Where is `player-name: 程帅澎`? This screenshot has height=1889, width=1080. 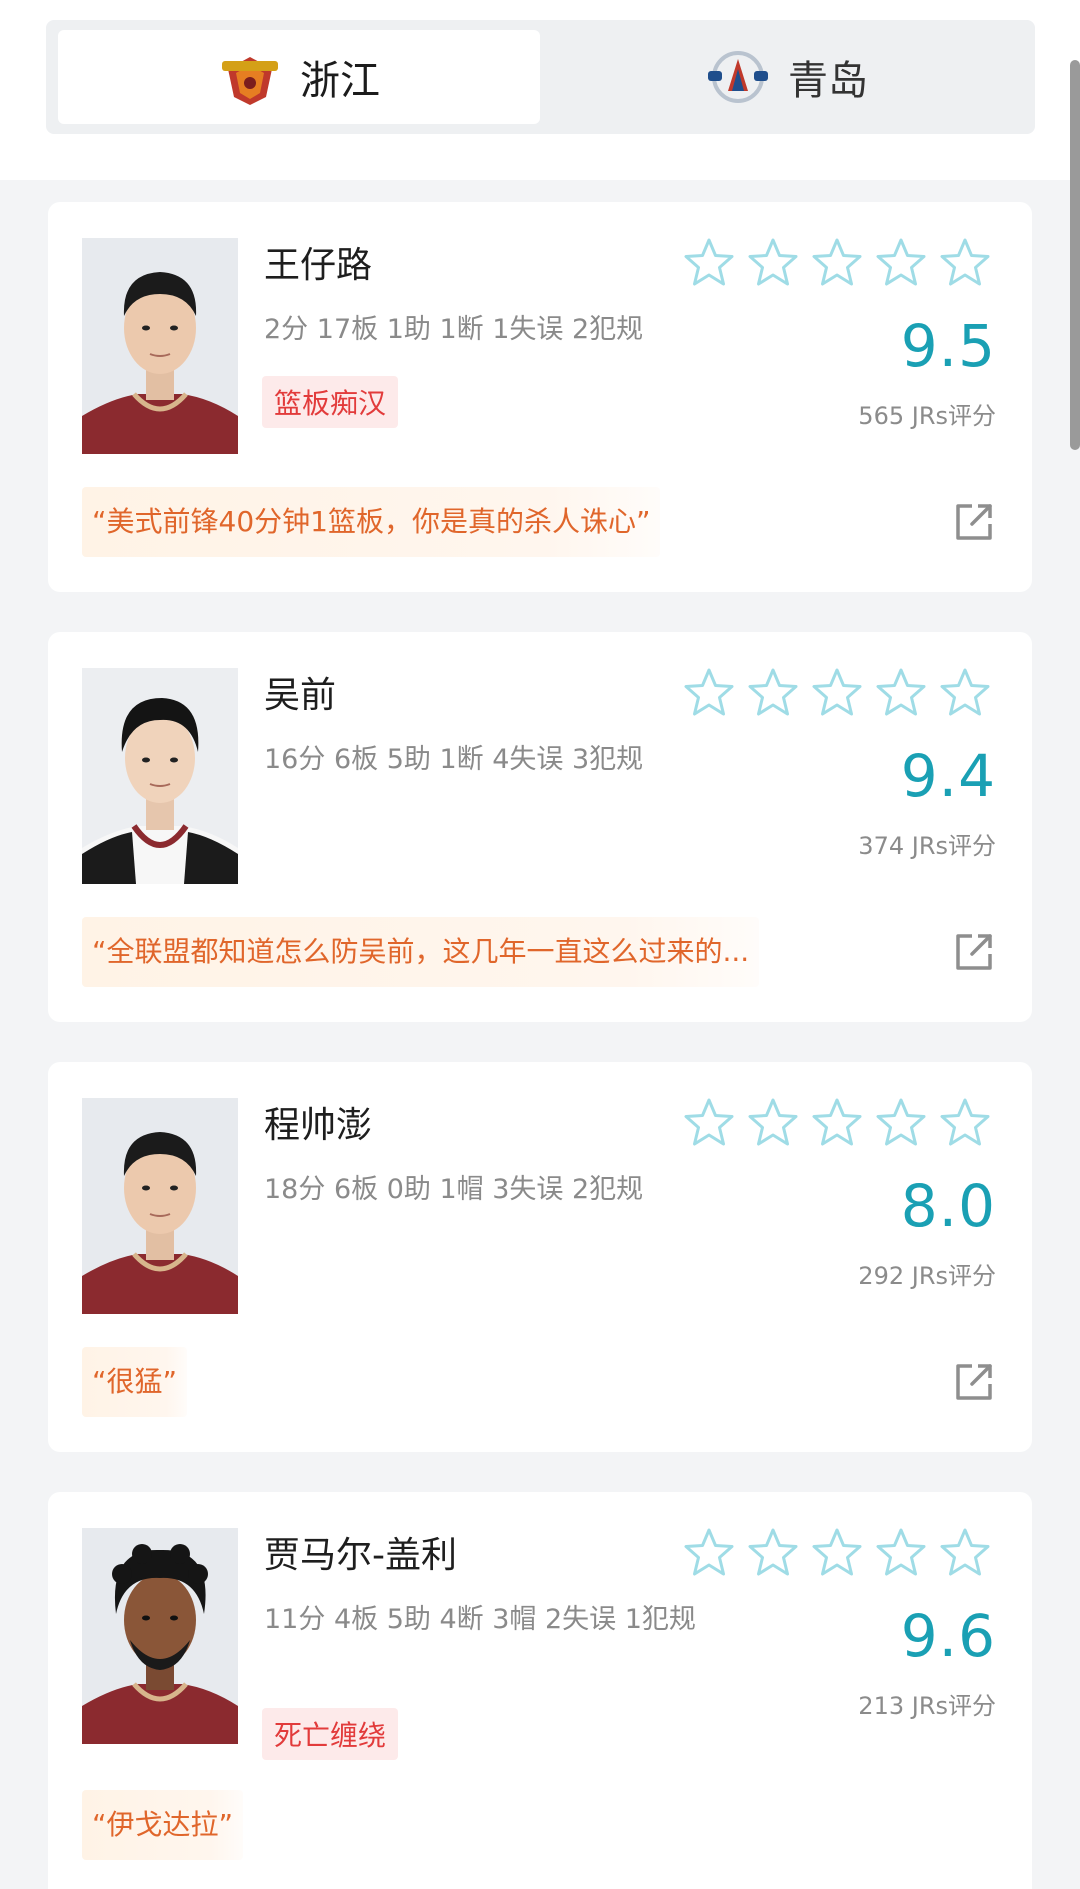
player-name: 程帅澎 is located at coordinates (318, 1125).